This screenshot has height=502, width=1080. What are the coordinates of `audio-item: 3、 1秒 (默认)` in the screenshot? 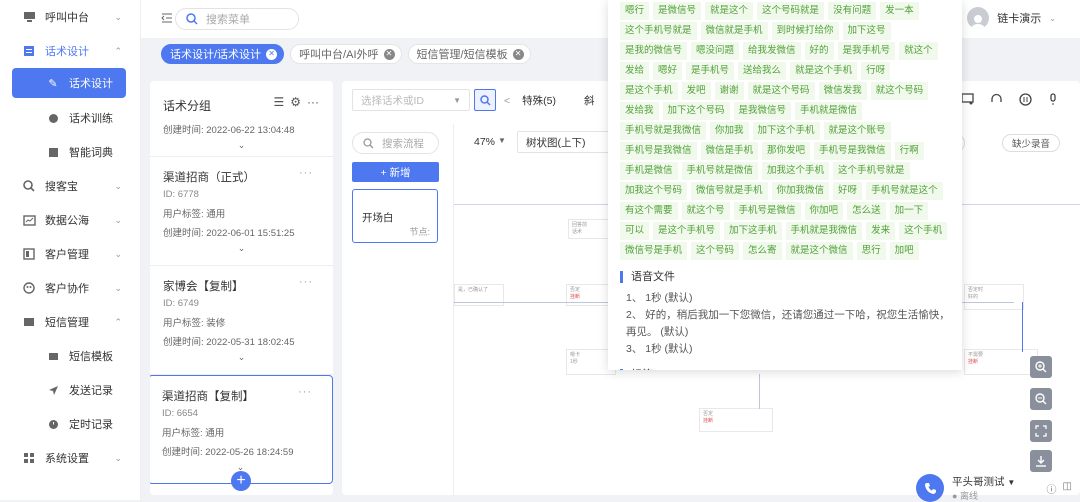 It's located at (788, 349).